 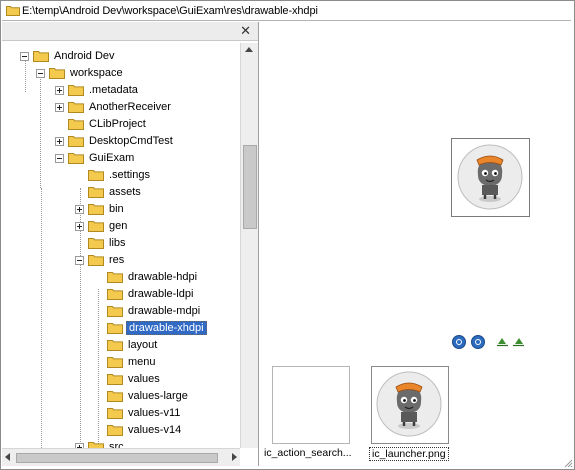 I want to click on tree-item-assets: assets, so click(x=109, y=192).